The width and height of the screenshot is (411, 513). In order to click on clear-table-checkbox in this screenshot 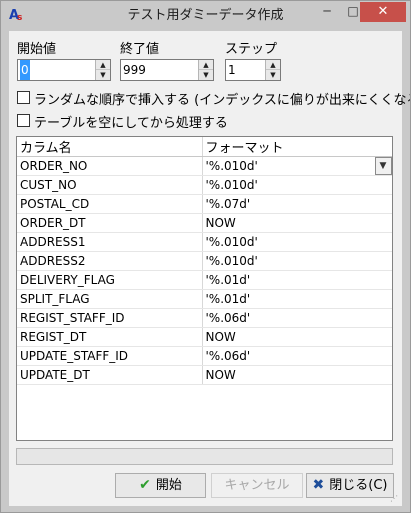, I will do `click(23, 120)`.